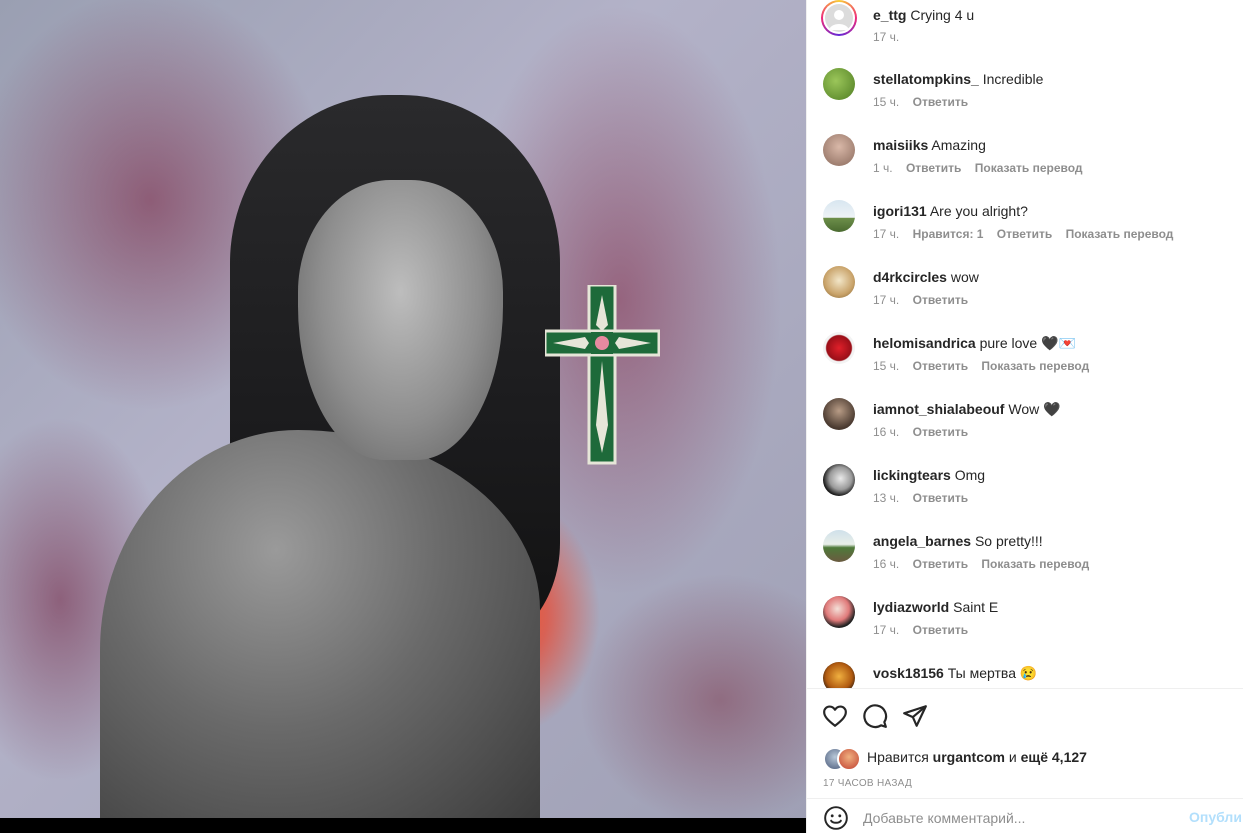  Describe the element at coordinates (1028, 428) in the screenshot. I see `comment-item: iamnot_shialabeouf Wow 🖤 16 ч. Ответить` at that location.